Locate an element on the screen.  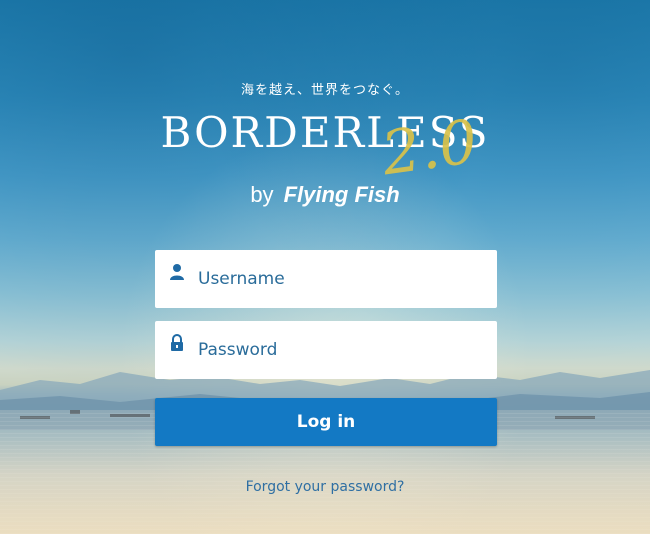
logo-byline: by Flying Fish is located at coordinates (325, 195).